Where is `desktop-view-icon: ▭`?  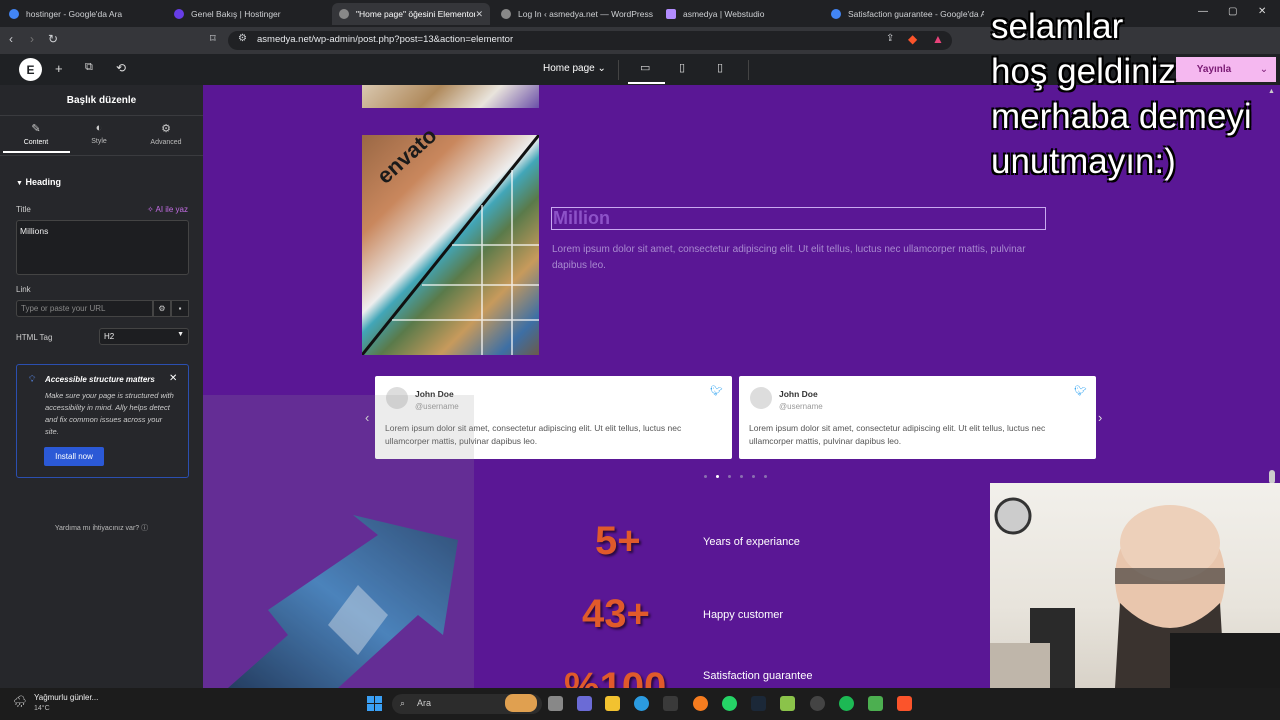
desktop-view-icon: ▭ is located at coordinates (645, 67).